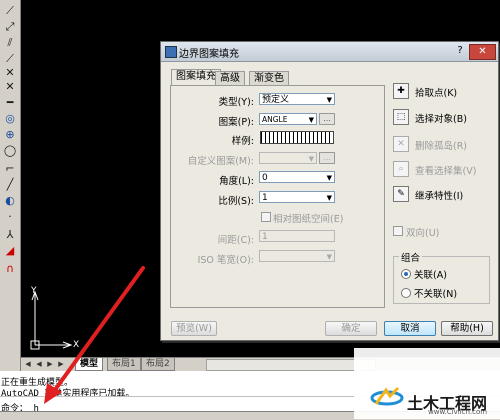 This screenshot has height=420, width=500. What do you see at coordinates (10, 58) in the screenshot?
I see `polyline-icon: ⟋` at bounding box center [10, 58].